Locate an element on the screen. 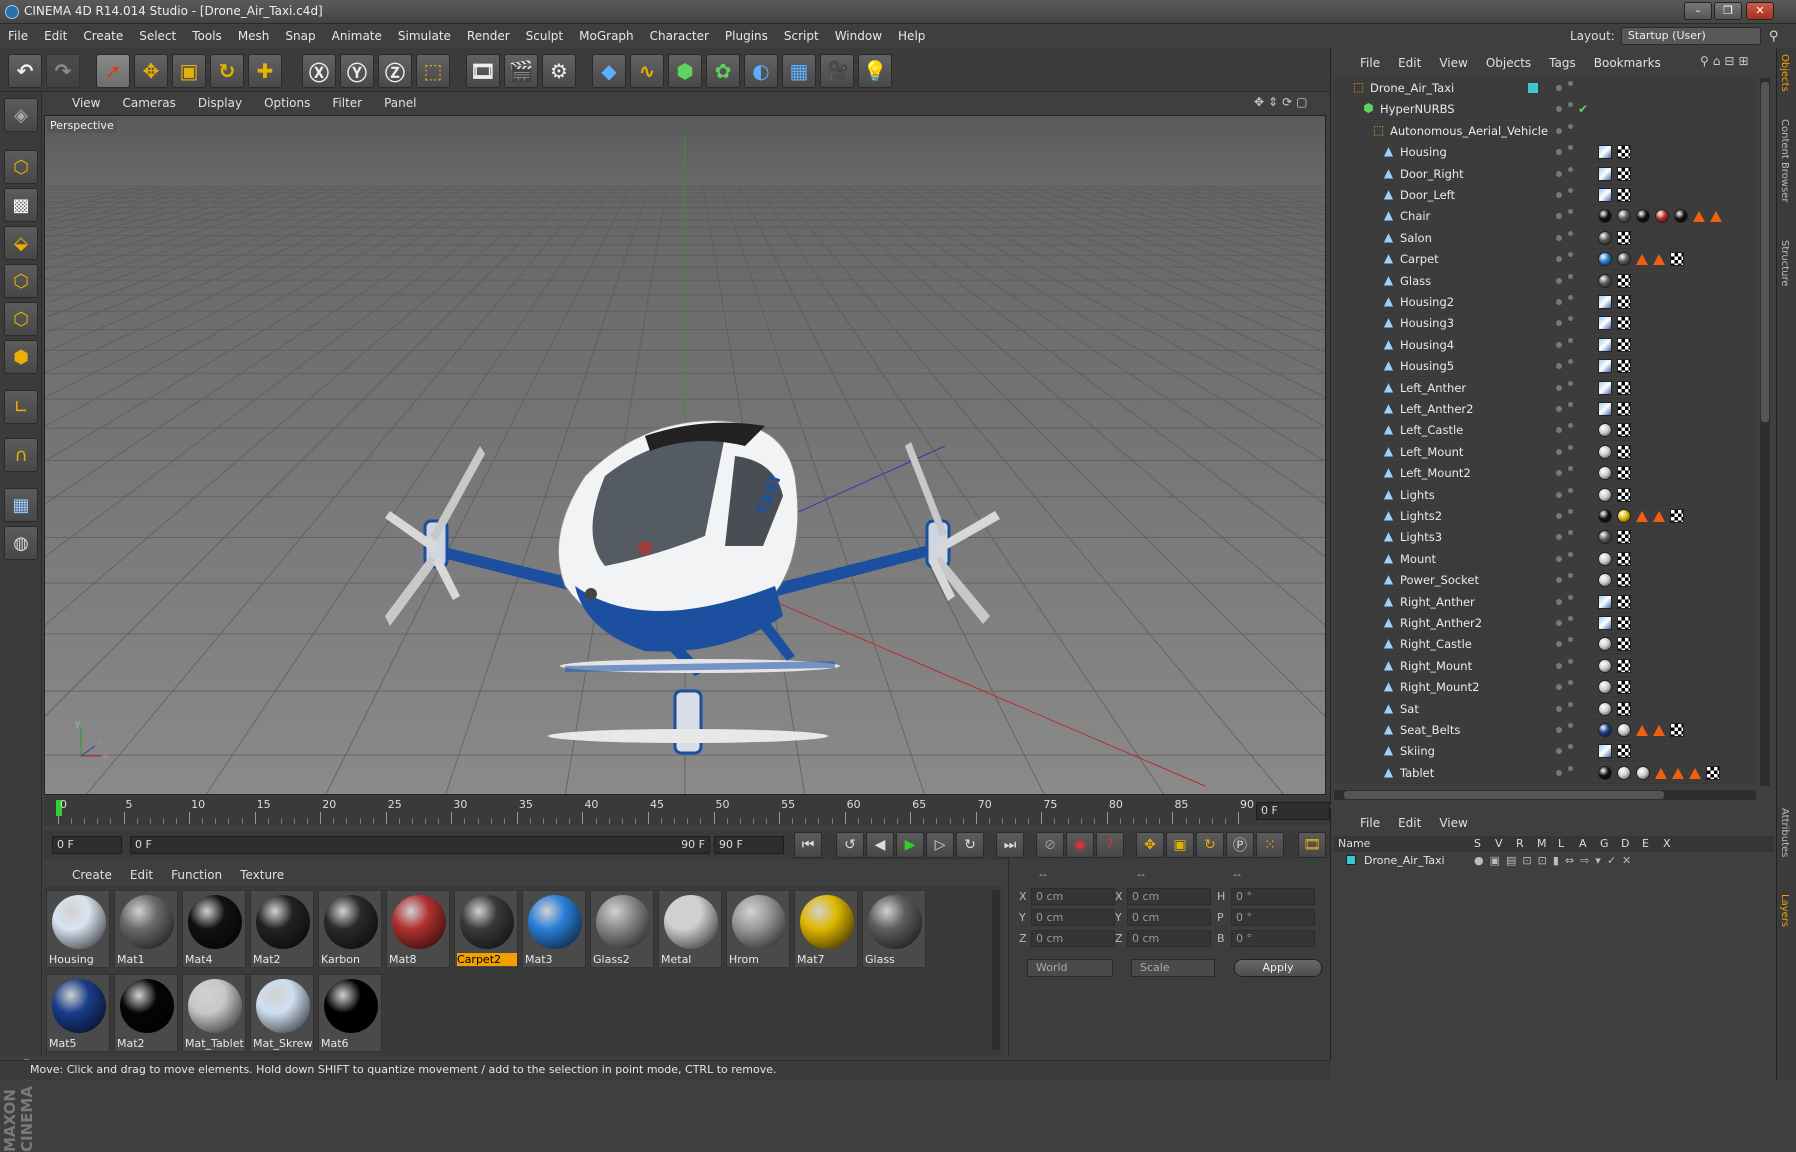  side-tab-objects: Objects is located at coordinates (1784, 73).